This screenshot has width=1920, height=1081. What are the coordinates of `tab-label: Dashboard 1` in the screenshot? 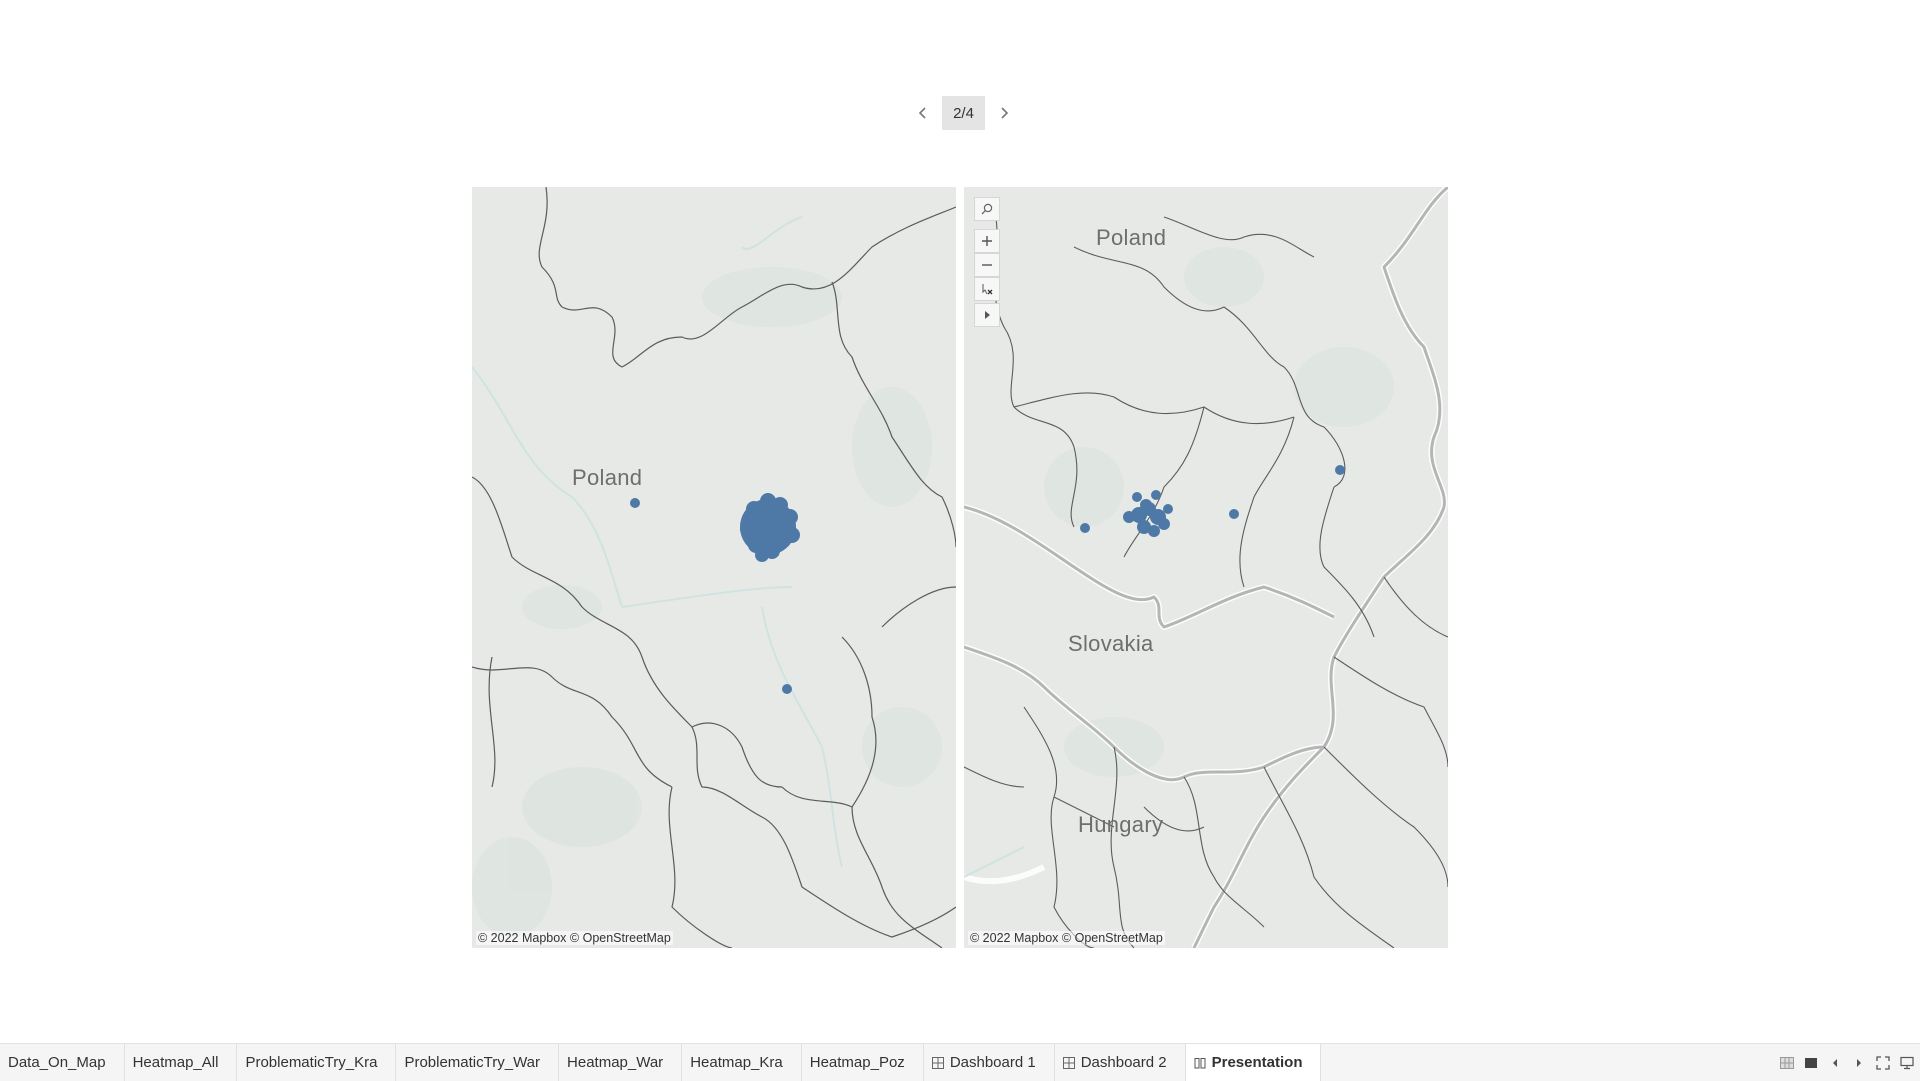 It's located at (992, 1062).